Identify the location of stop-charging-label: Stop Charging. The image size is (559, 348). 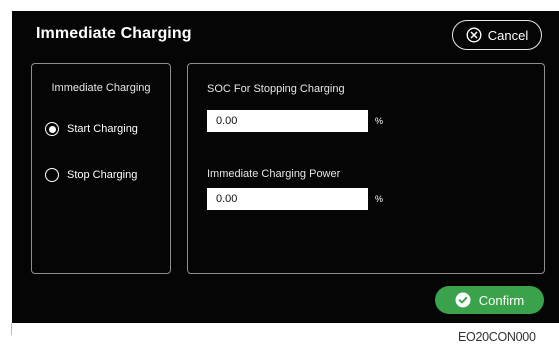
(102, 175).